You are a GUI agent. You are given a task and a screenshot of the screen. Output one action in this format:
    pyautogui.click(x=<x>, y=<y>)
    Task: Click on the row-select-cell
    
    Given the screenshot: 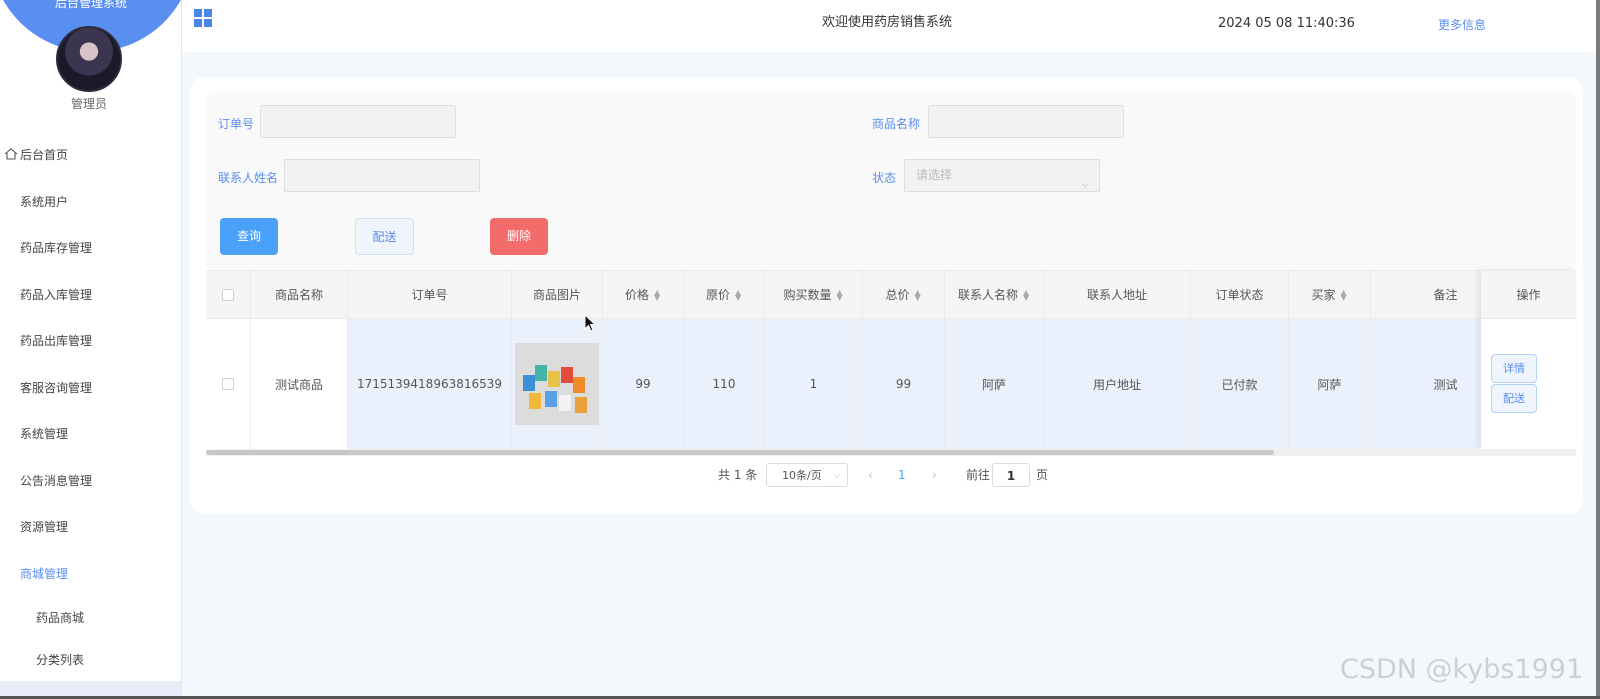 What is the action you would take?
    pyautogui.click(x=228, y=384)
    